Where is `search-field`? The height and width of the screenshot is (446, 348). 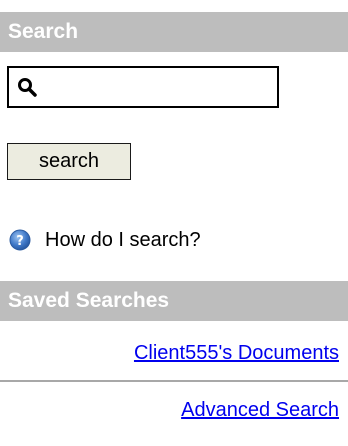
search-field is located at coordinates (143, 87).